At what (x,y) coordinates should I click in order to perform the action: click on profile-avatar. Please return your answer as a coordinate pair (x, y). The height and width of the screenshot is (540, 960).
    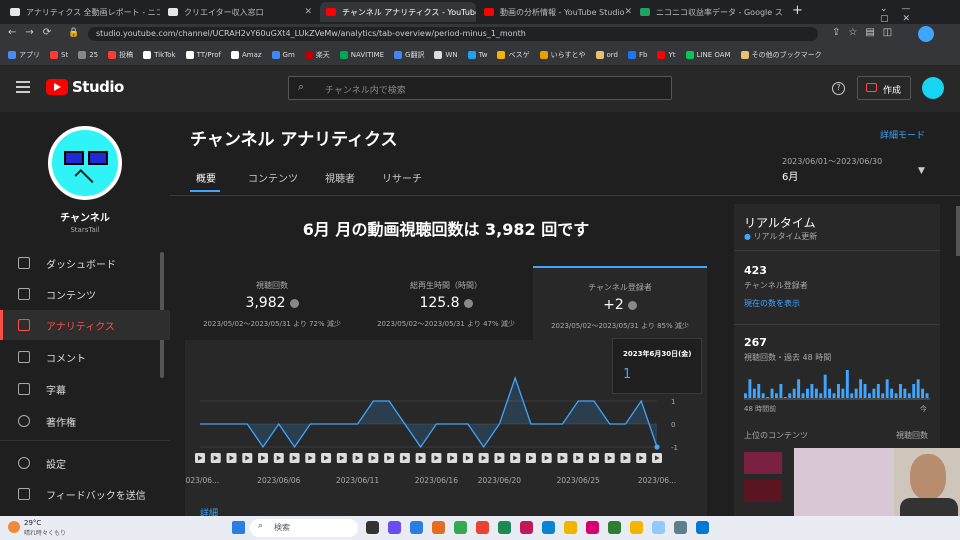
    Looking at the image, I should click on (926, 34).